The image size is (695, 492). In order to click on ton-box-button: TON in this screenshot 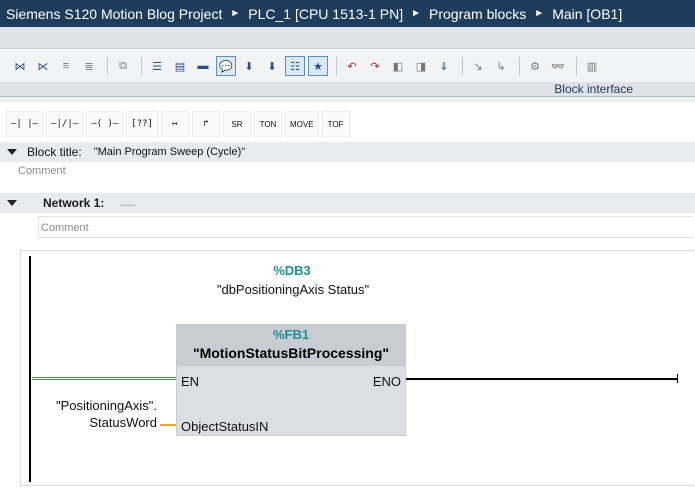, I will do `click(267, 124)`.